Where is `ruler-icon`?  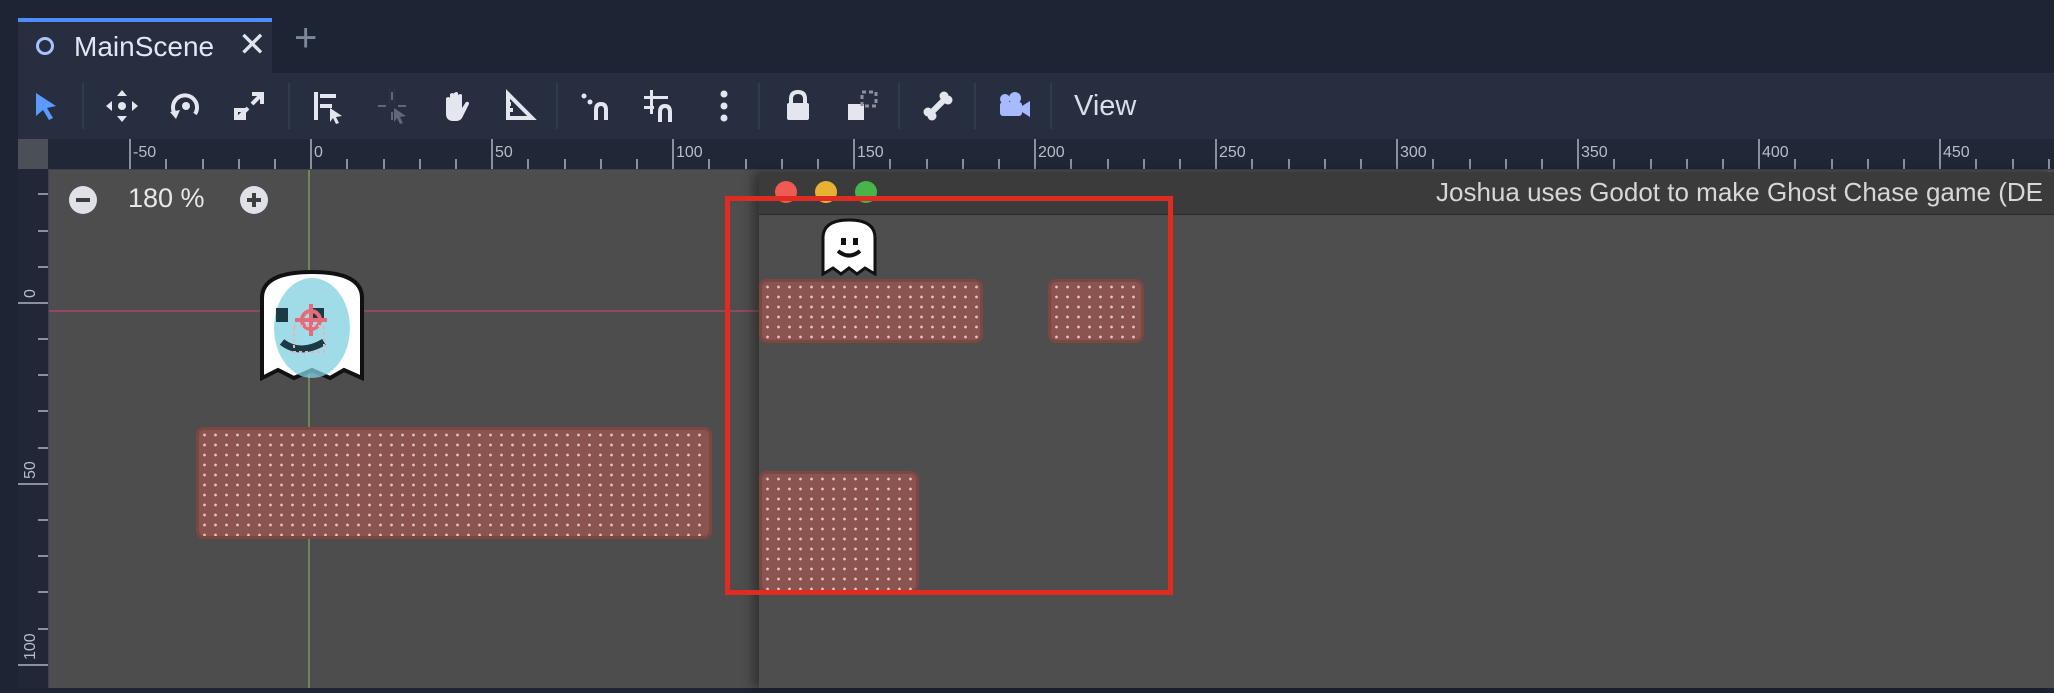 ruler-icon is located at coordinates (520, 106).